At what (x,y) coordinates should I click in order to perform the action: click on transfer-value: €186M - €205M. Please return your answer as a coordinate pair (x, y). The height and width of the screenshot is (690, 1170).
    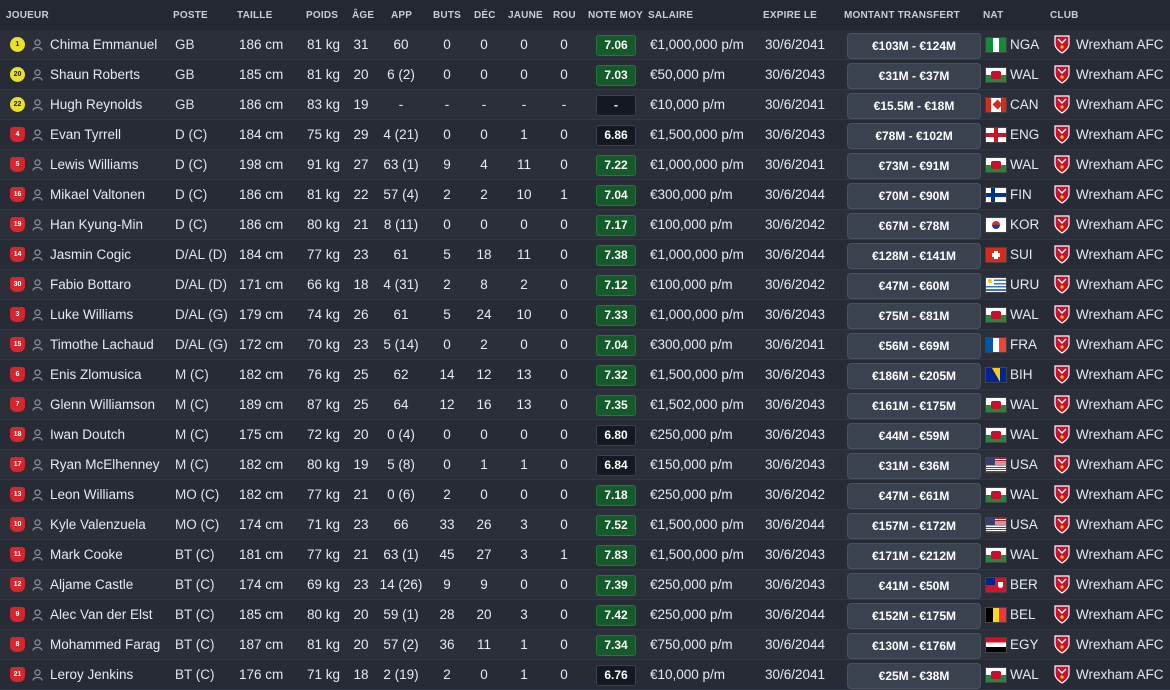
    Looking at the image, I should click on (914, 376).